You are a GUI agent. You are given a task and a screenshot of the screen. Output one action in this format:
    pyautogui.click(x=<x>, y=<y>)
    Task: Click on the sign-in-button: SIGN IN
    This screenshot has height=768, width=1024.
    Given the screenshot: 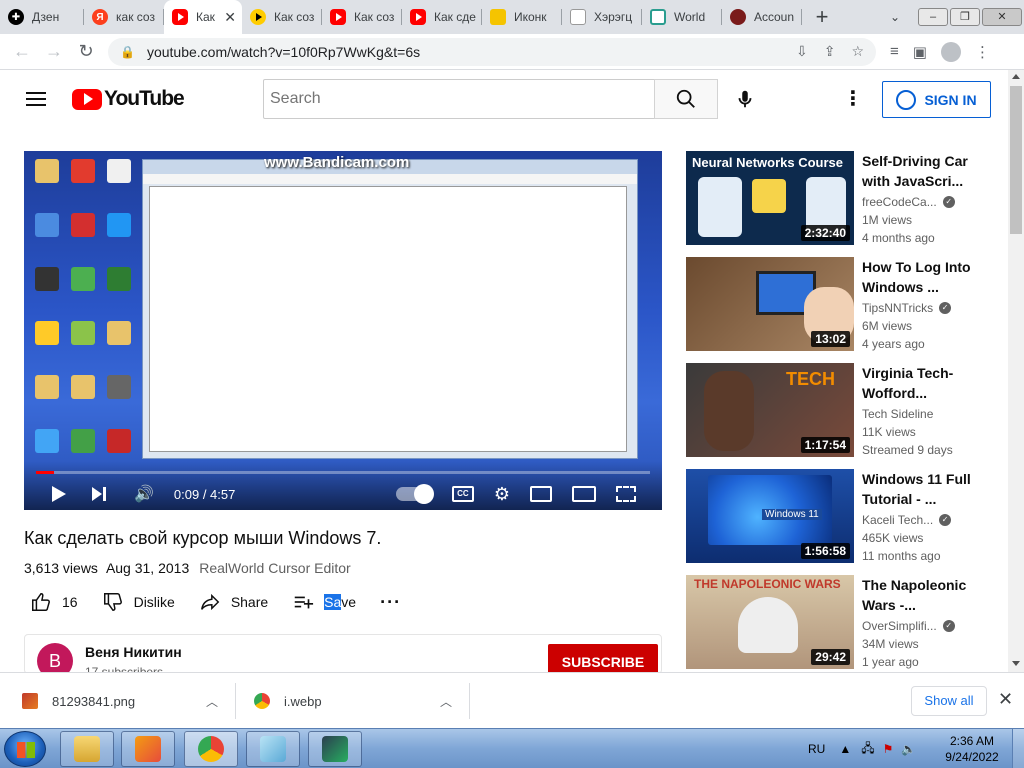 What is the action you would take?
    pyautogui.click(x=936, y=99)
    